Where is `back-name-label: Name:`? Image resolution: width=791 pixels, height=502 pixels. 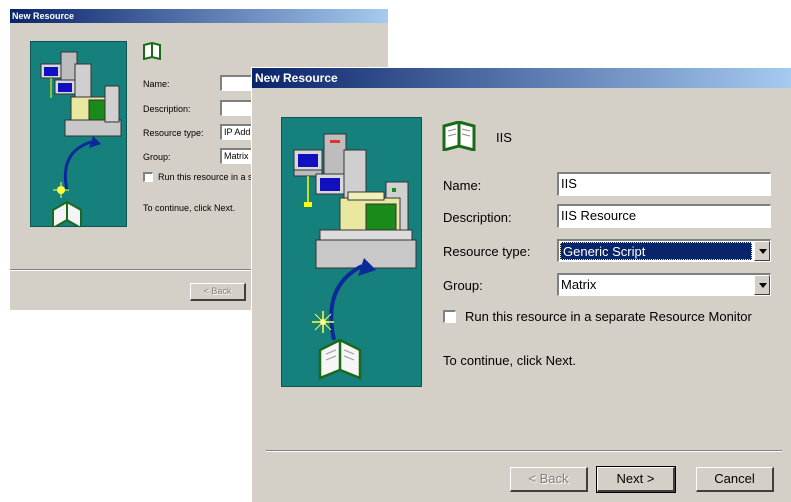
back-name-label: Name: is located at coordinates (156, 84).